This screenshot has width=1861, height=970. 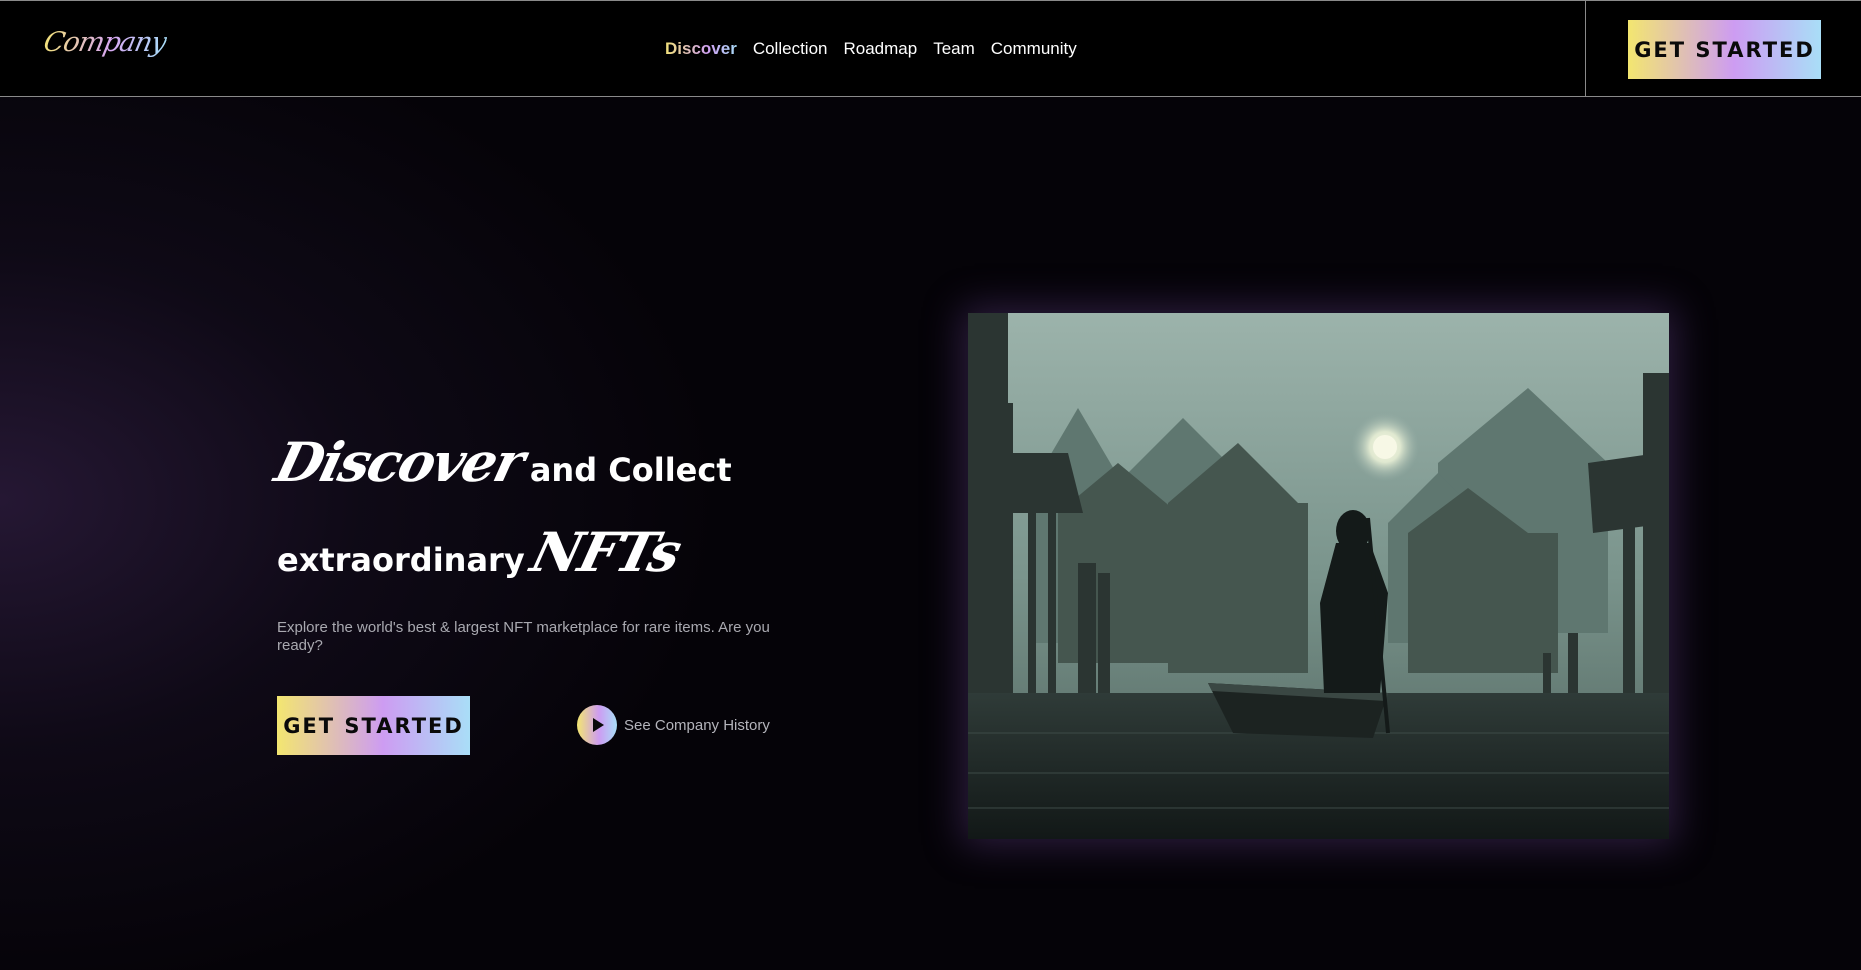 What do you see at coordinates (880, 49) in the screenshot?
I see `nav-link-roadmap: Roadmap` at bounding box center [880, 49].